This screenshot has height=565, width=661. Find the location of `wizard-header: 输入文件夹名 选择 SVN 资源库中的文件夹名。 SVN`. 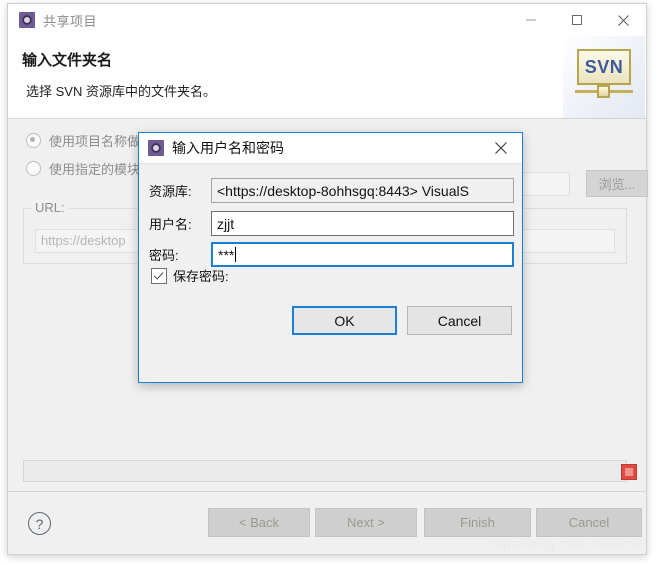

wizard-header: 输入文件夹名 选择 SVN 资源库中的文件夹名。 SVN is located at coordinates (327, 77).